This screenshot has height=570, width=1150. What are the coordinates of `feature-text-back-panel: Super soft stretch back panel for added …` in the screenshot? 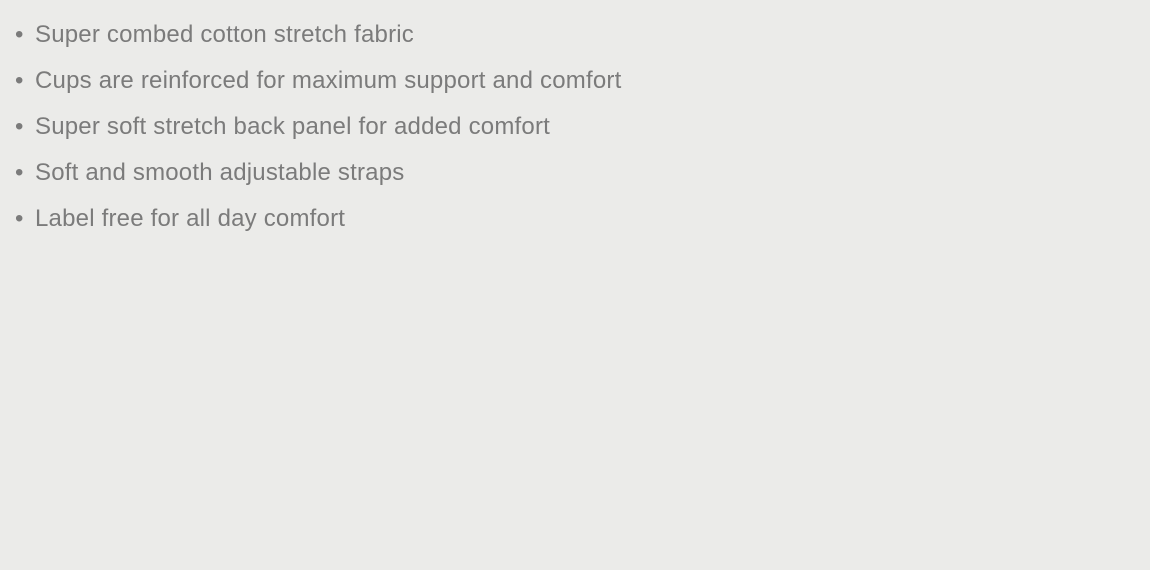 It's located at (293, 126).